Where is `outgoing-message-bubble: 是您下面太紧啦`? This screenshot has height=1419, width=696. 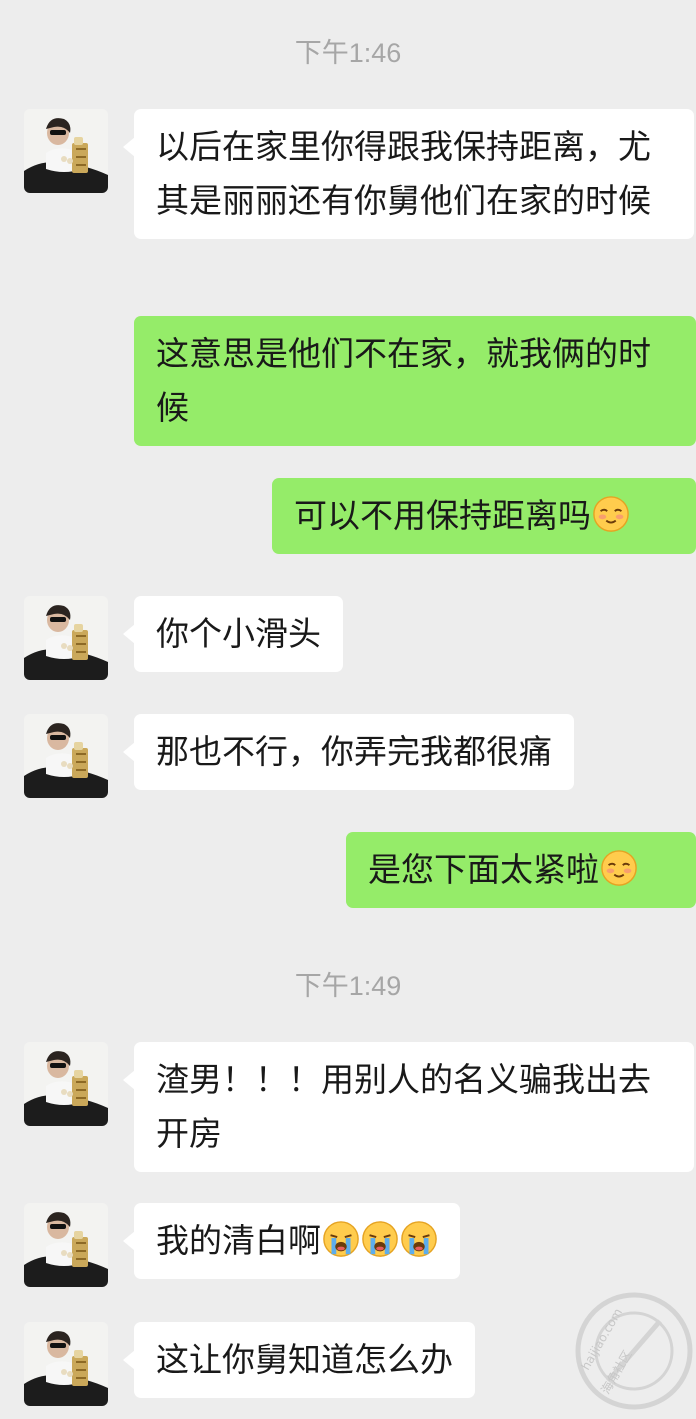
outgoing-message-bubble: 是您下面太紧啦 is located at coordinates (521, 870).